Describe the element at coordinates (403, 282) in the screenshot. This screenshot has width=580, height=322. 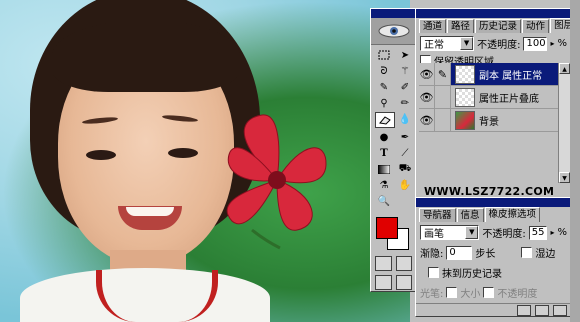
I see `screen-mode-full-icon` at that location.